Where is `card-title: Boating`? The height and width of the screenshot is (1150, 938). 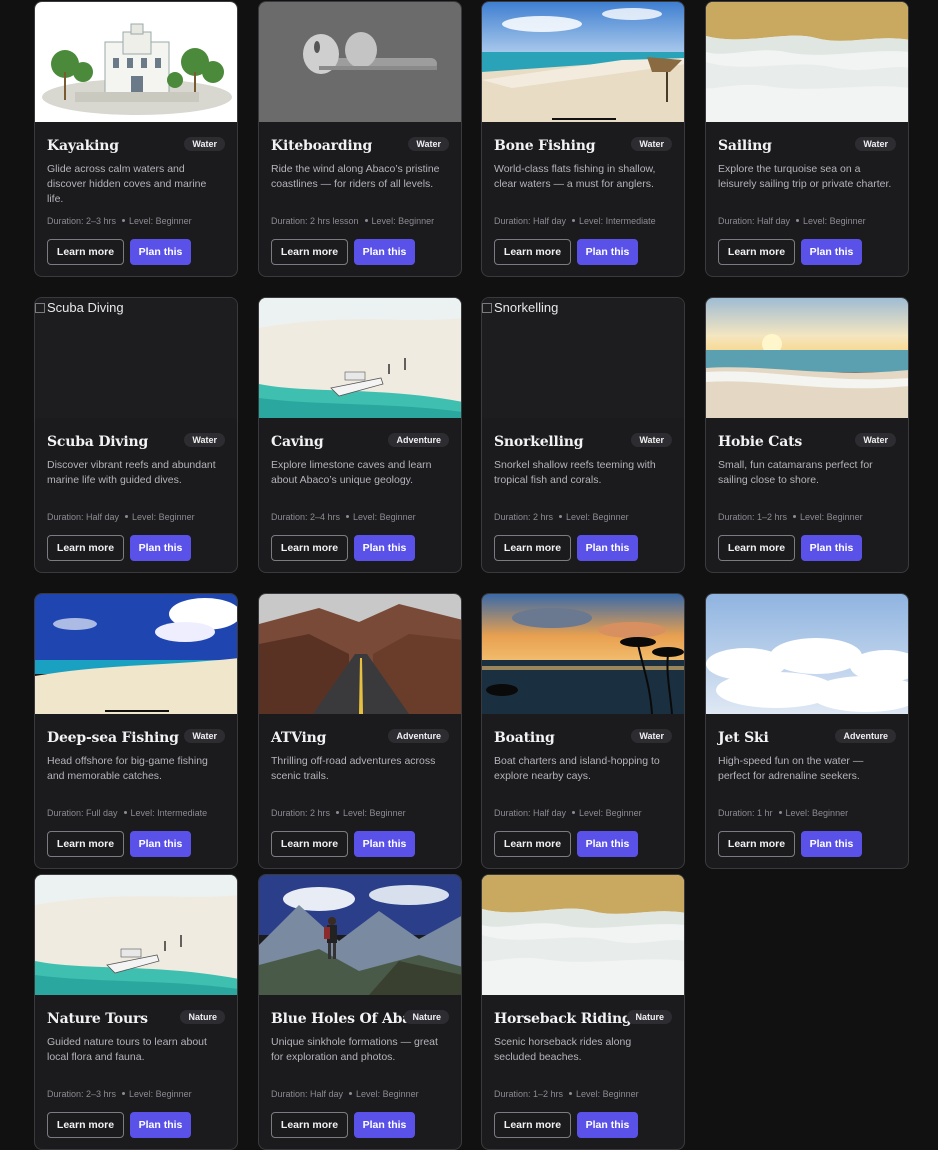 card-title: Boating is located at coordinates (524, 738).